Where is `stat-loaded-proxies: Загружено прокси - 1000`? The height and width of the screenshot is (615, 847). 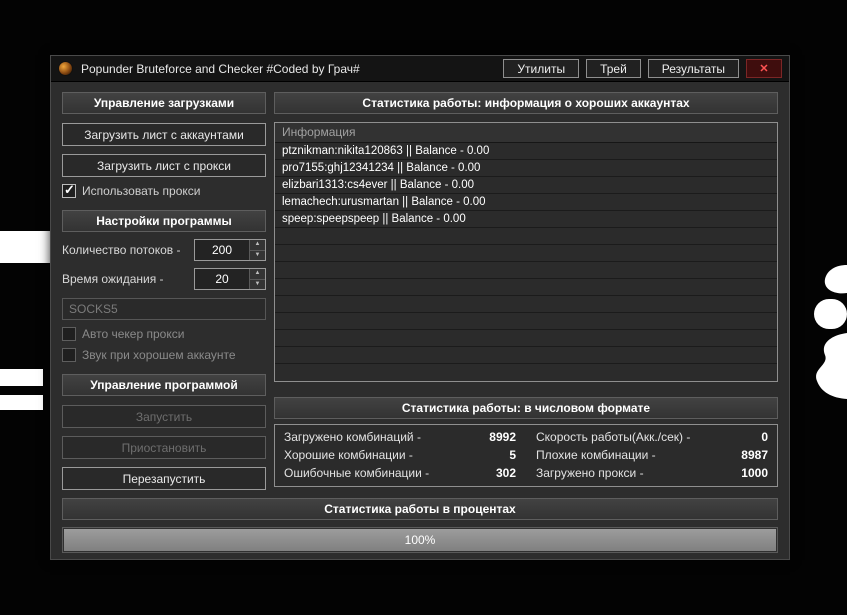 stat-loaded-proxies: Загружено прокси - 1000 is located at coordinates (652, 473).